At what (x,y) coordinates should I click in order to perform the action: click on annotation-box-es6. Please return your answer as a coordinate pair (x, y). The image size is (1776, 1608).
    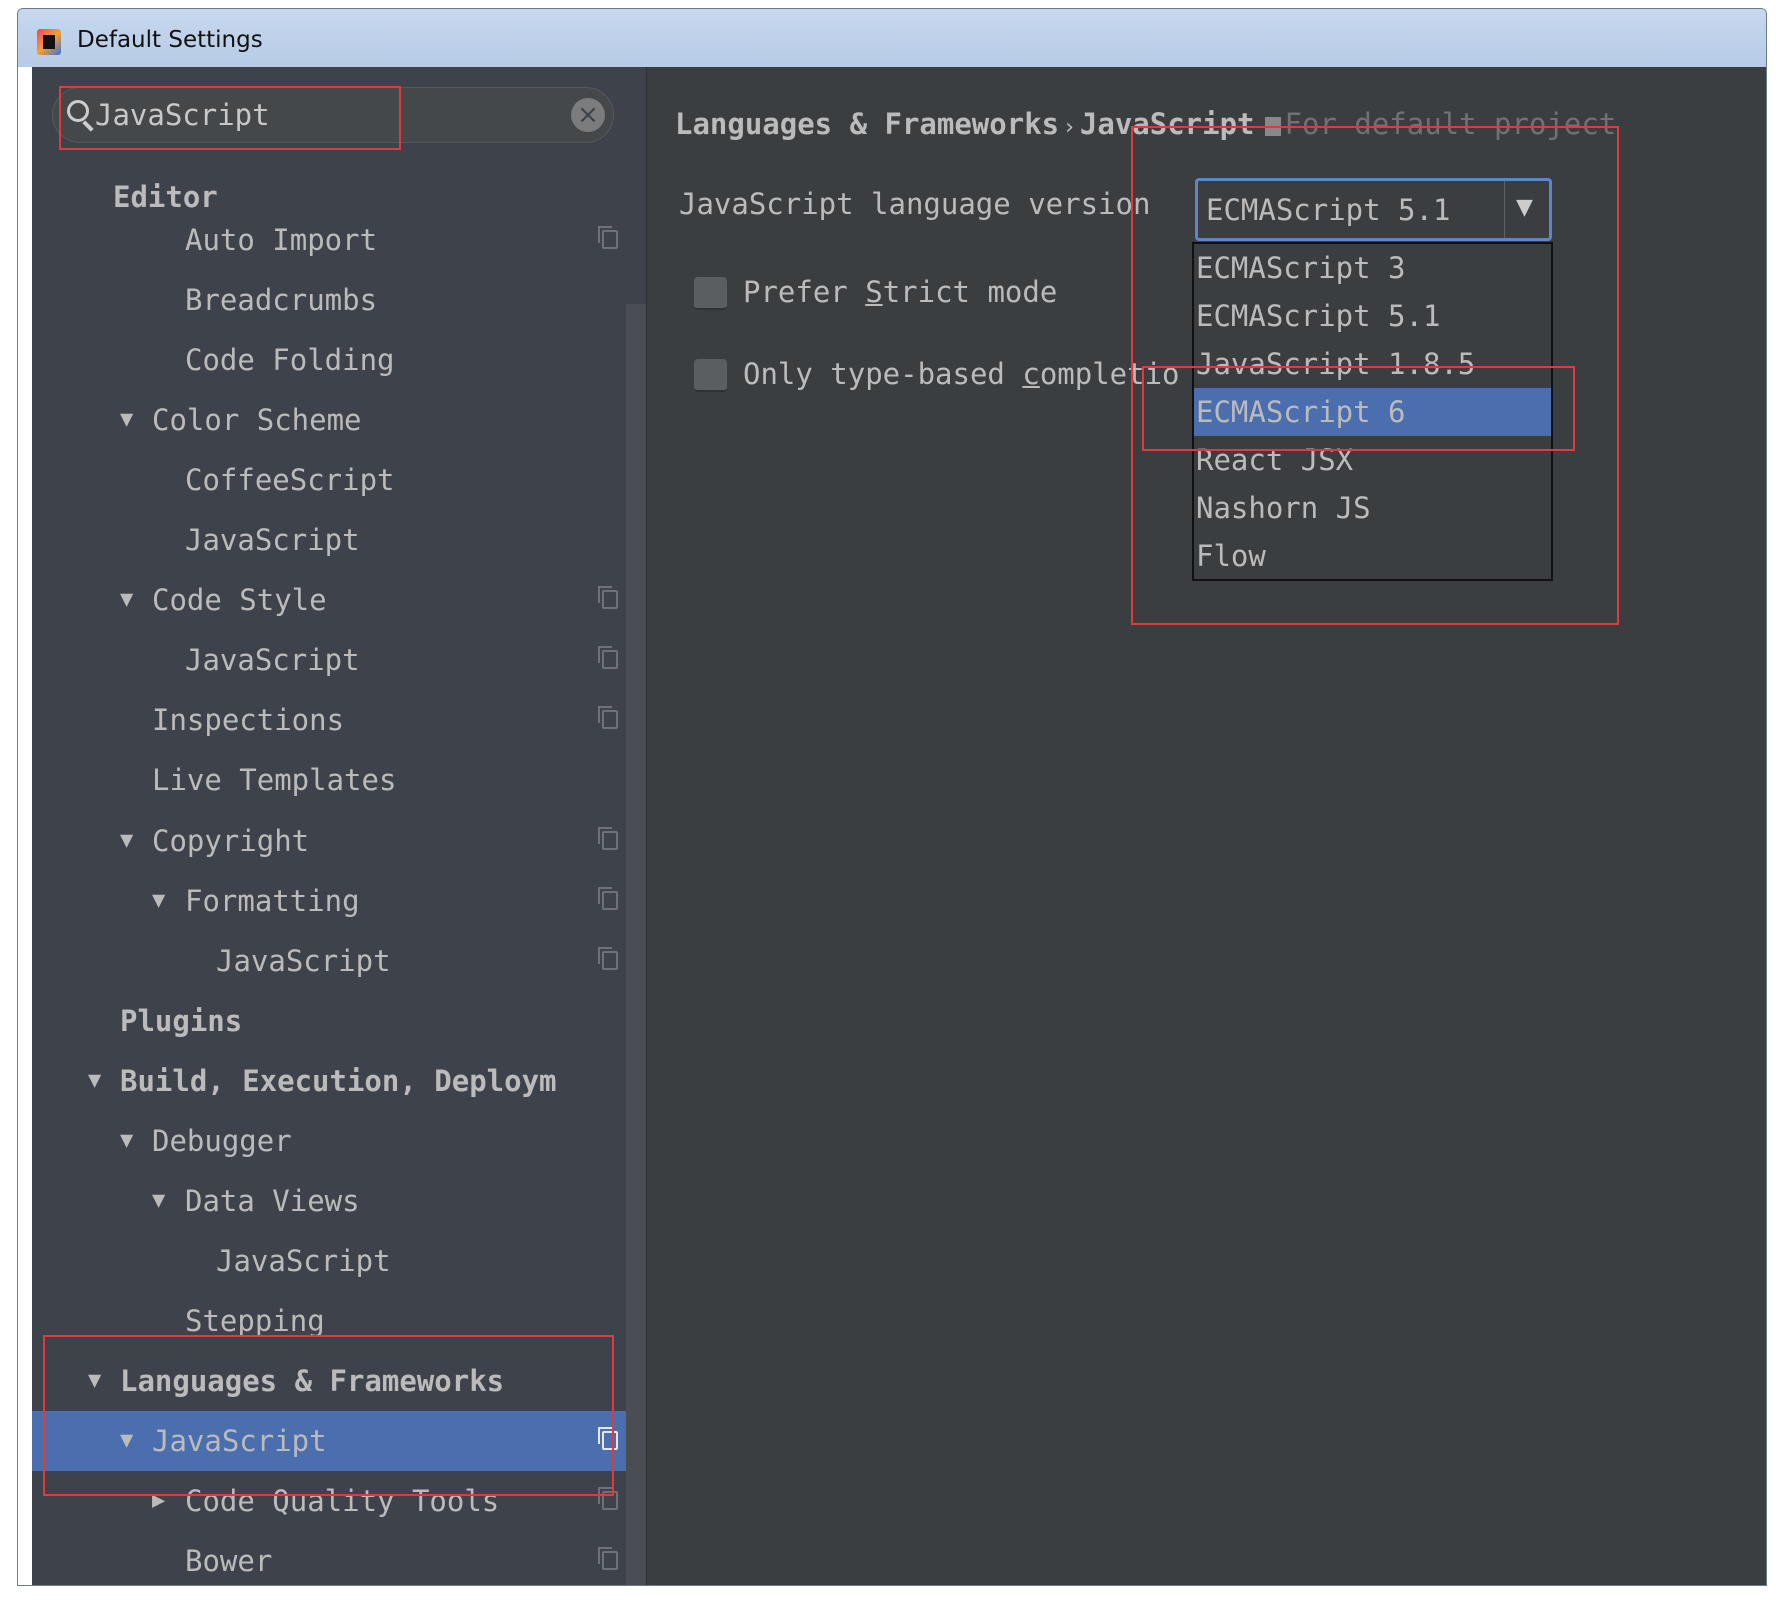
    Looking at the image, I should click on (1358, 408).